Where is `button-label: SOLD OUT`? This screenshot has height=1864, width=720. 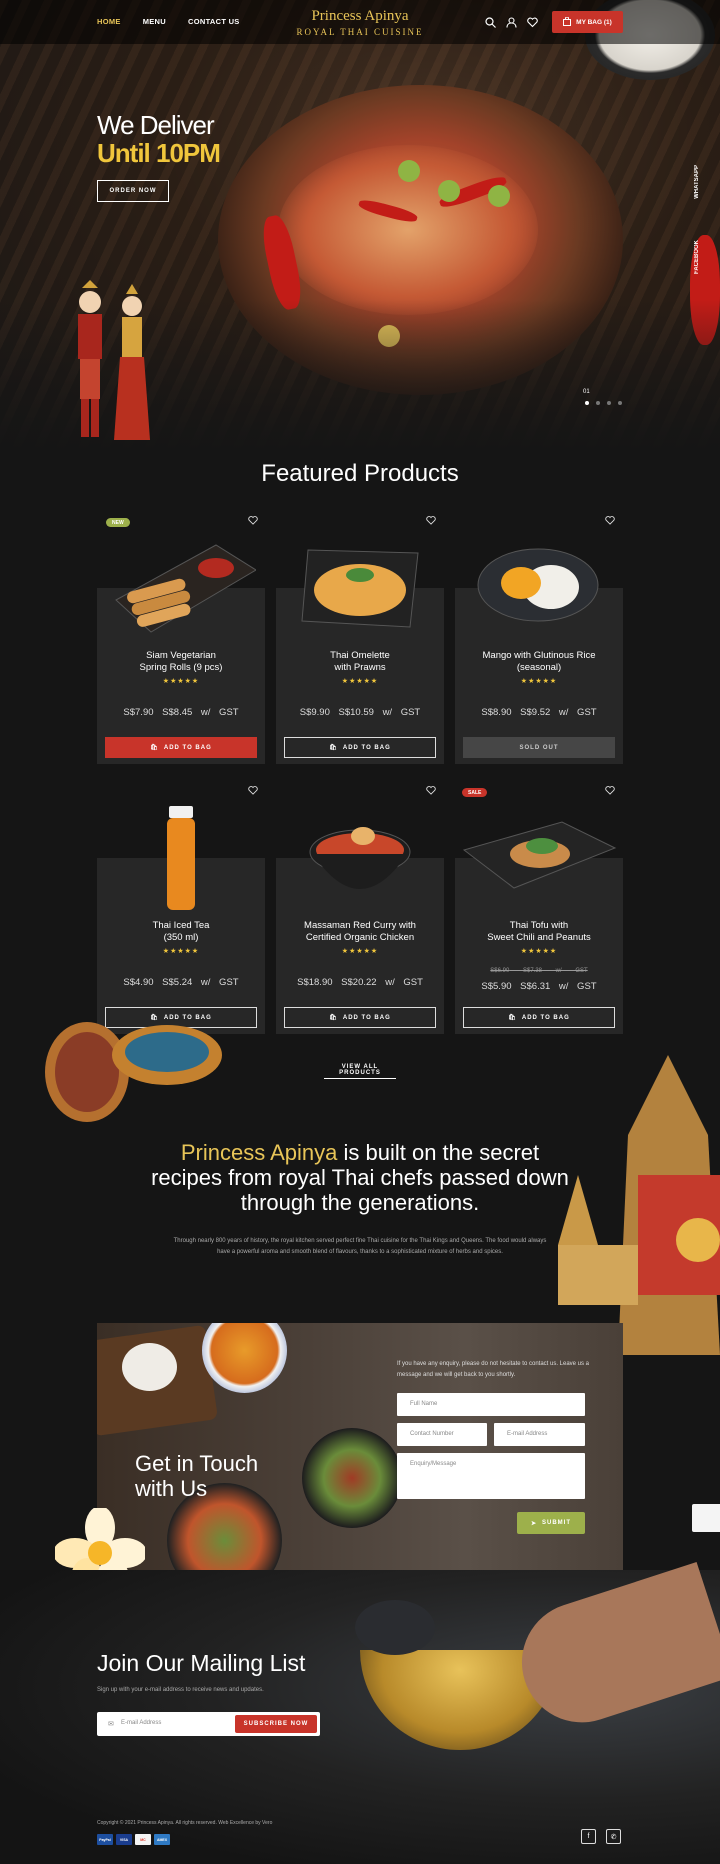
button-label: SOLD OUT is located at coordinates (539, 747).